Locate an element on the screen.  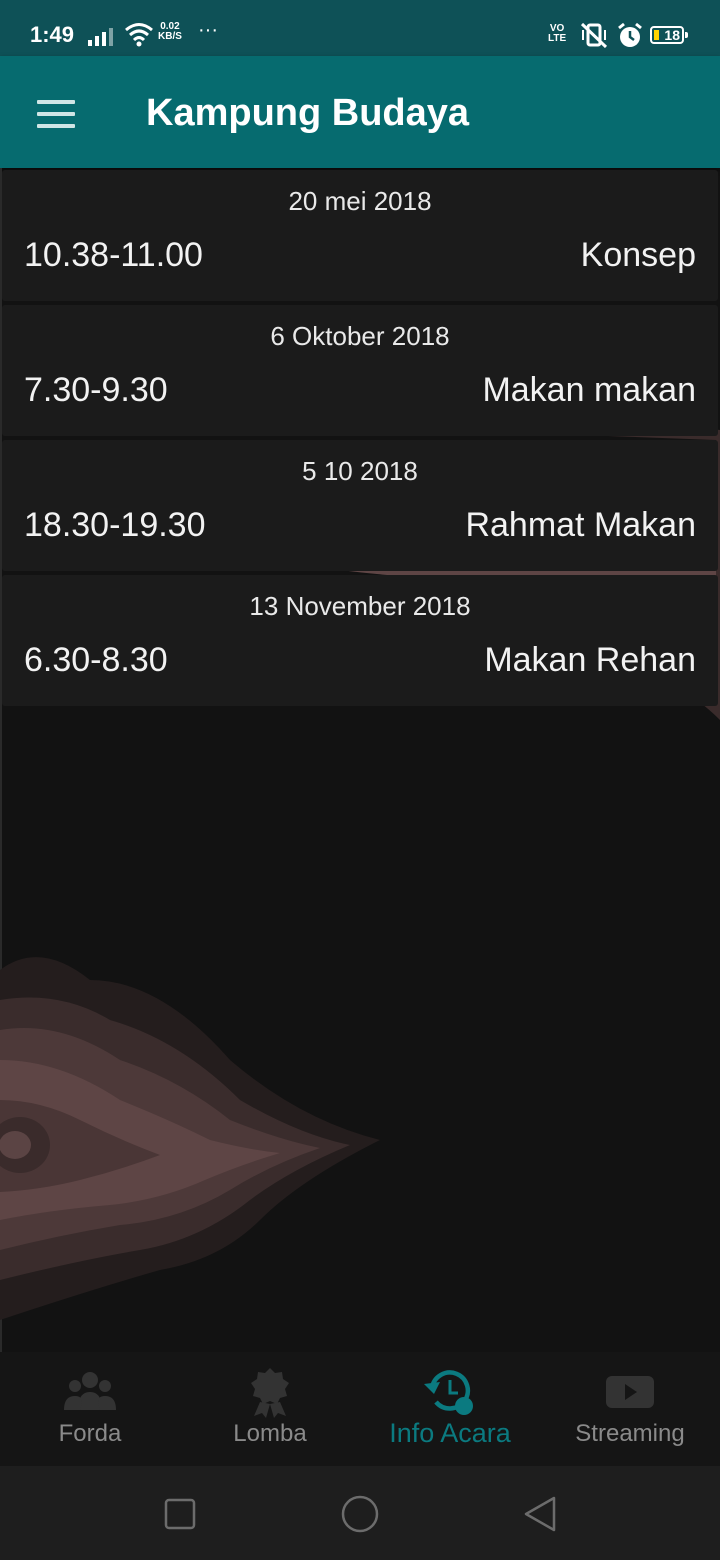
back-icon is located at coordinates (540, 1514).